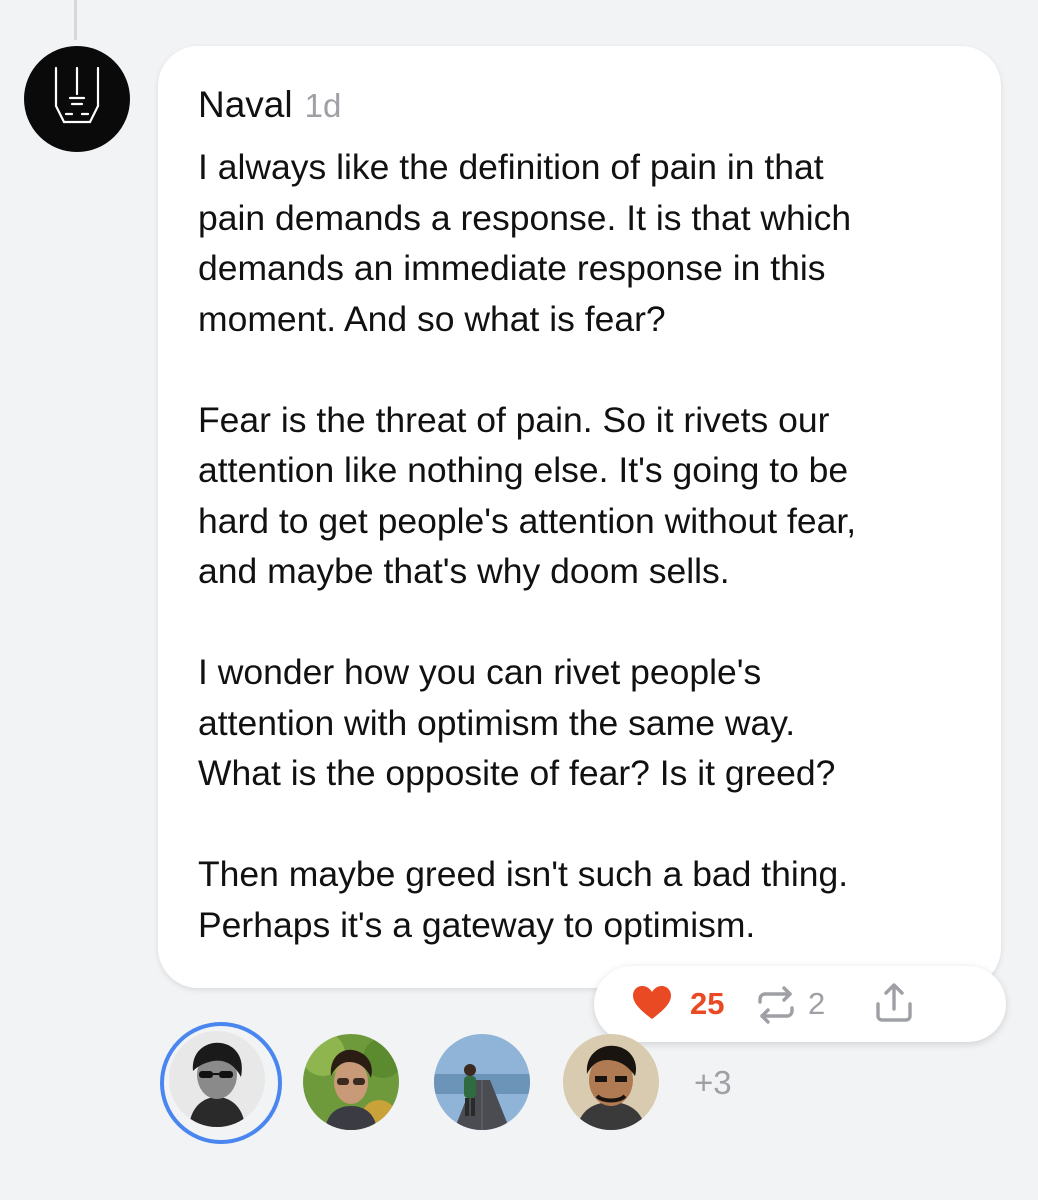  What do you see at coordinates (707, 1004) in the screenshot?
I see `like-count: 25` at bounding box center [707, 1004].